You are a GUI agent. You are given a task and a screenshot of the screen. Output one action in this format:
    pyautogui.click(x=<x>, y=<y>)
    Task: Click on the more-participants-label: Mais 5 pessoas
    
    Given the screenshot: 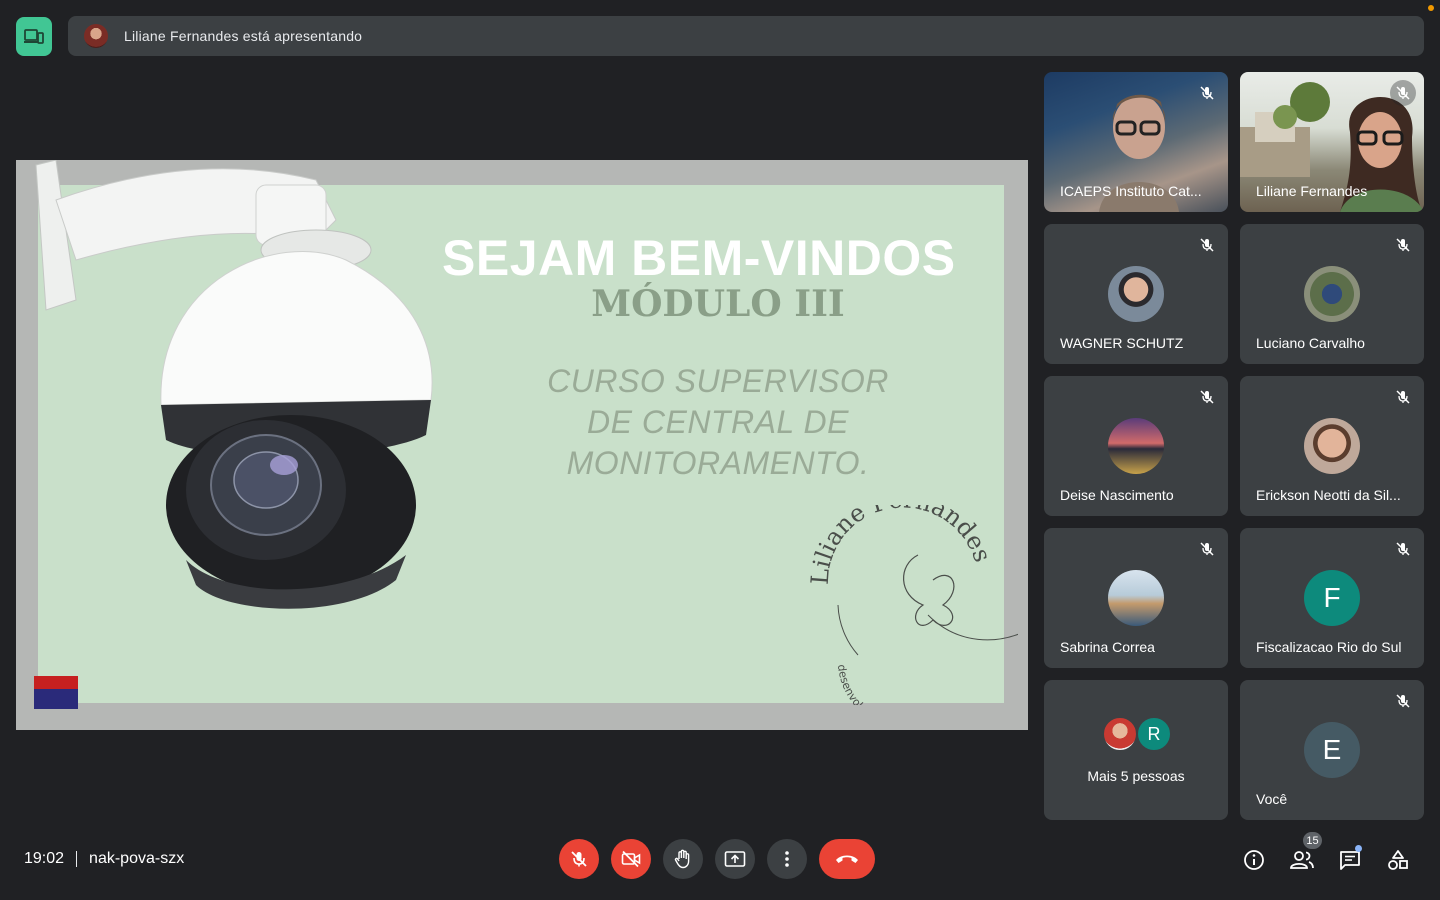 What is the action you would take?
    pyautogui.click(x=1136, y=776)
    